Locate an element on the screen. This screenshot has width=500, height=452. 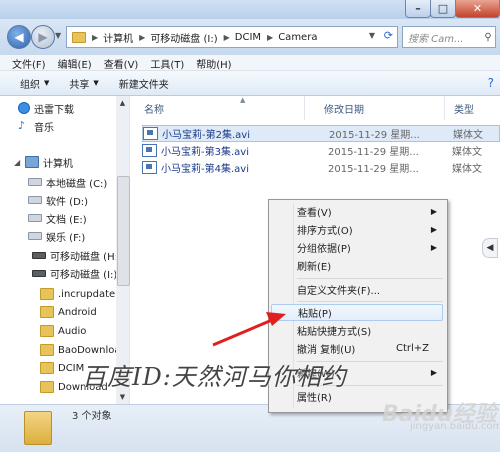
back-button: ◀ is located at coordinates (19, 37).